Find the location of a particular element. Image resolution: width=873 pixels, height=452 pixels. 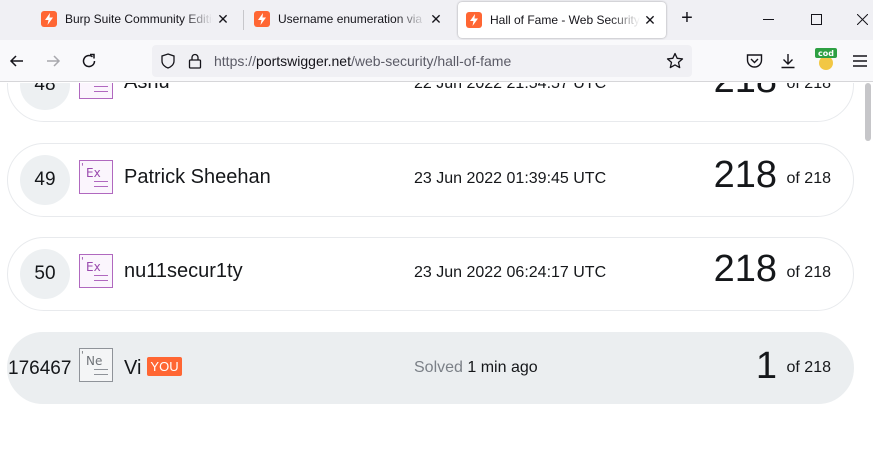

solved-status: Solved 1 min ago is located at coordinates (476, 368).